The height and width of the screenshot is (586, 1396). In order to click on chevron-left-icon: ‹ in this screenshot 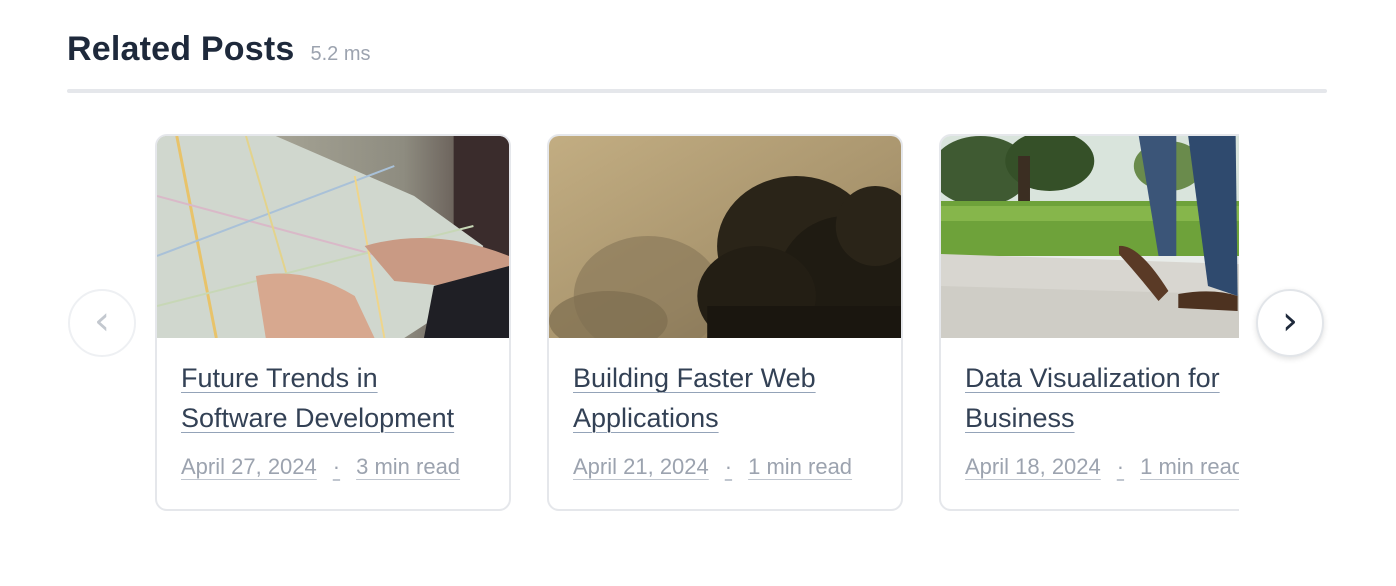, I will do `click(102, 321)`.